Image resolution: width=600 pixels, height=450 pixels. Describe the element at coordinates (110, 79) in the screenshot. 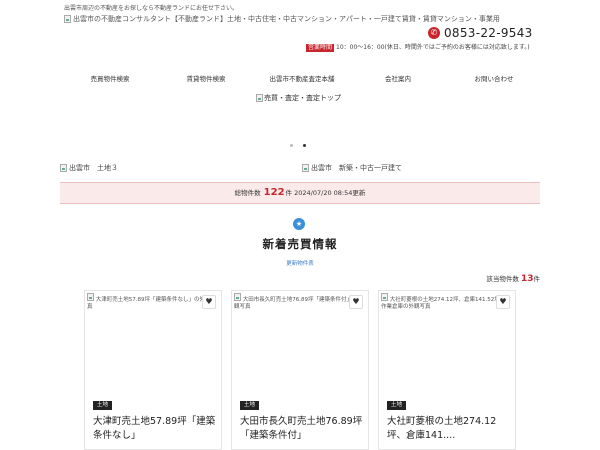

I see `nav-item-sale-search: 売買物件検索` at that location.